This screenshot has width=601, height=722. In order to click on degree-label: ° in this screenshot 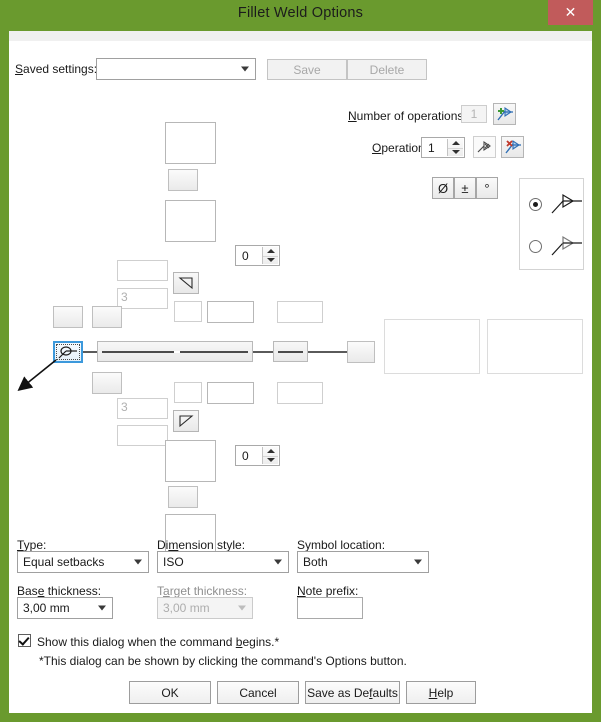, I will do `click(487, 188)`.